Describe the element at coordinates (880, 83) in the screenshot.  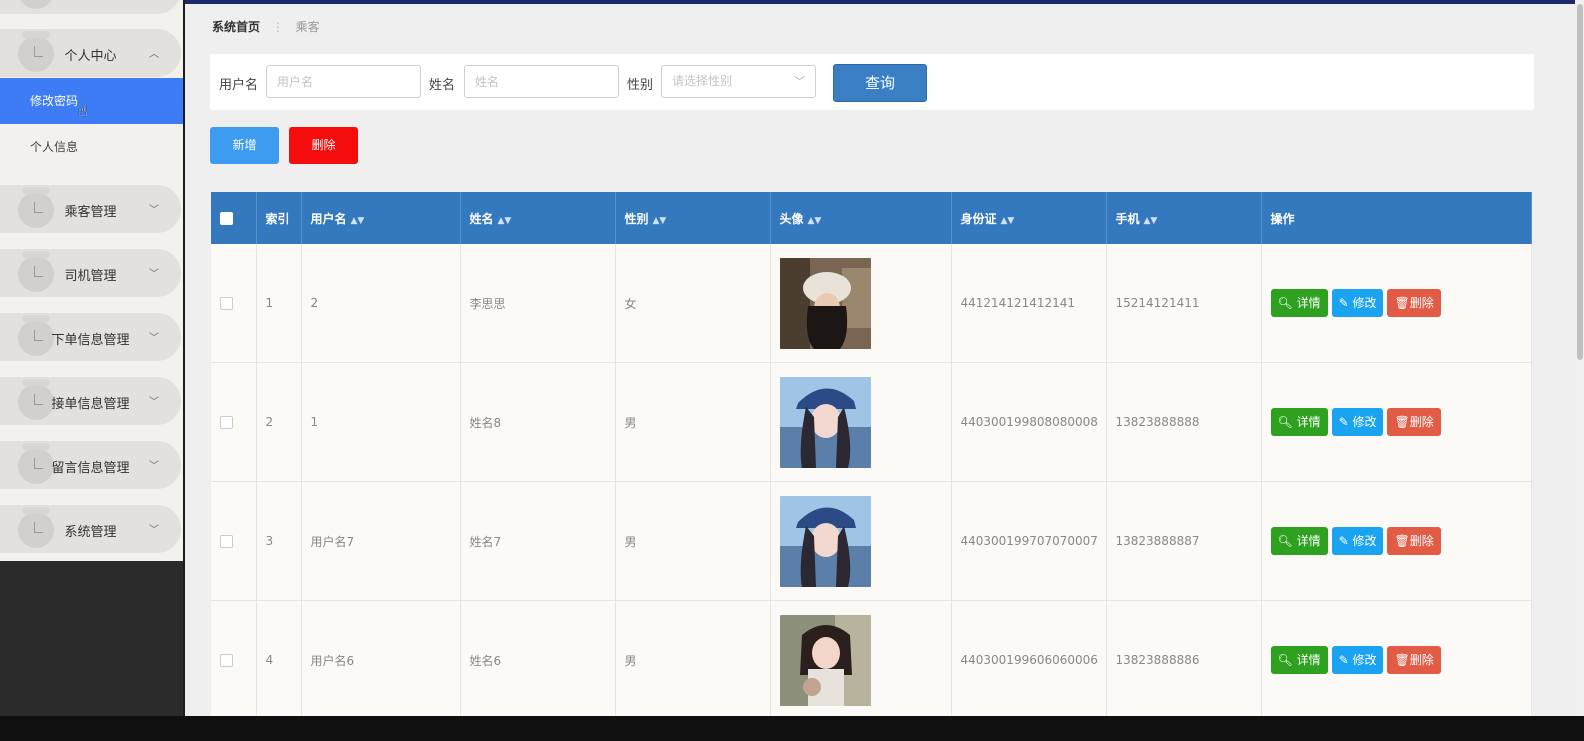
I see `query-button: 查询` at that location.